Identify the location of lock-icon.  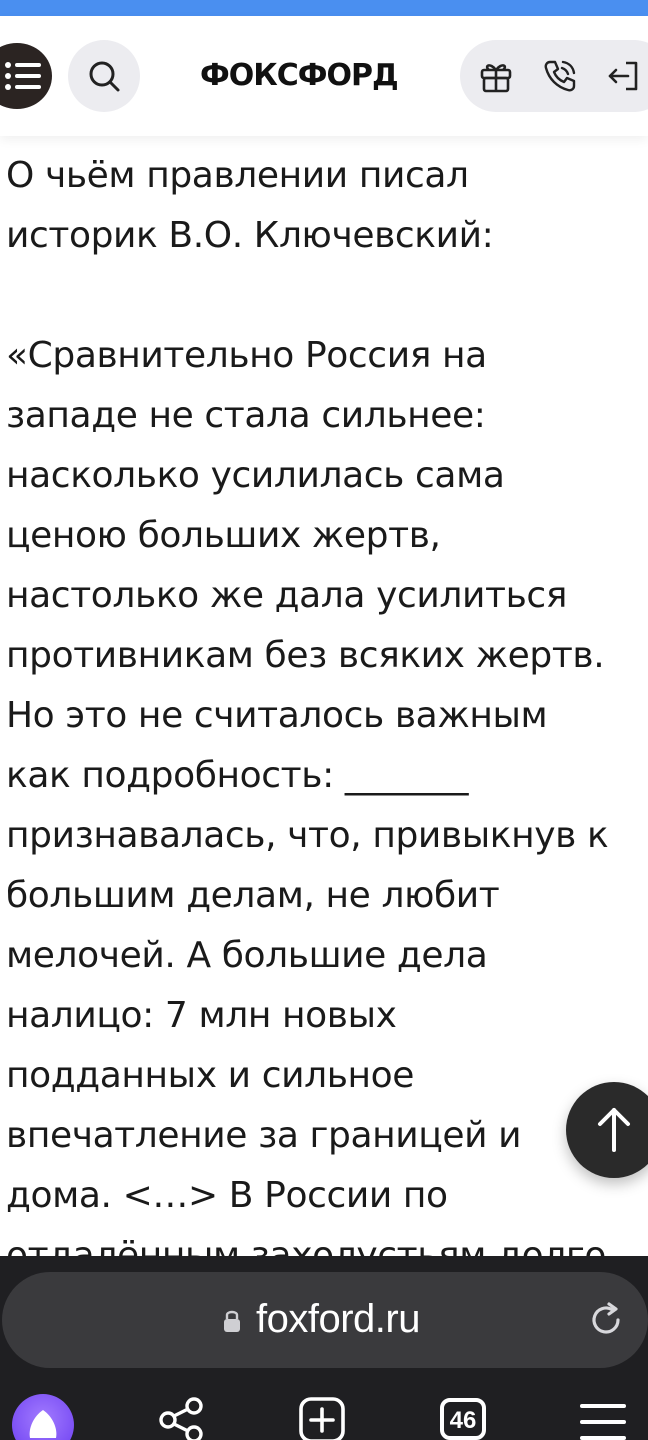
(232, 1321).